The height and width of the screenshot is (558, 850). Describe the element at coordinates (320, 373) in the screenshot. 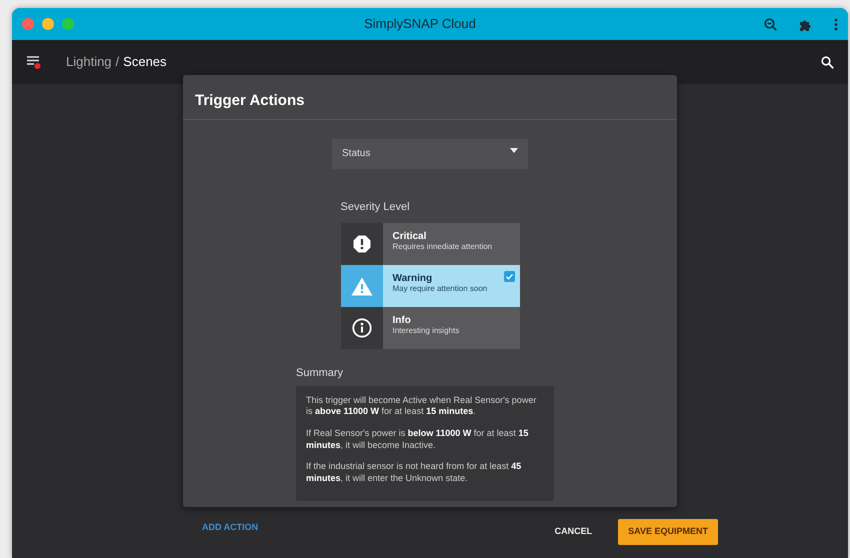

I see `summary-label: Summary` at that location.